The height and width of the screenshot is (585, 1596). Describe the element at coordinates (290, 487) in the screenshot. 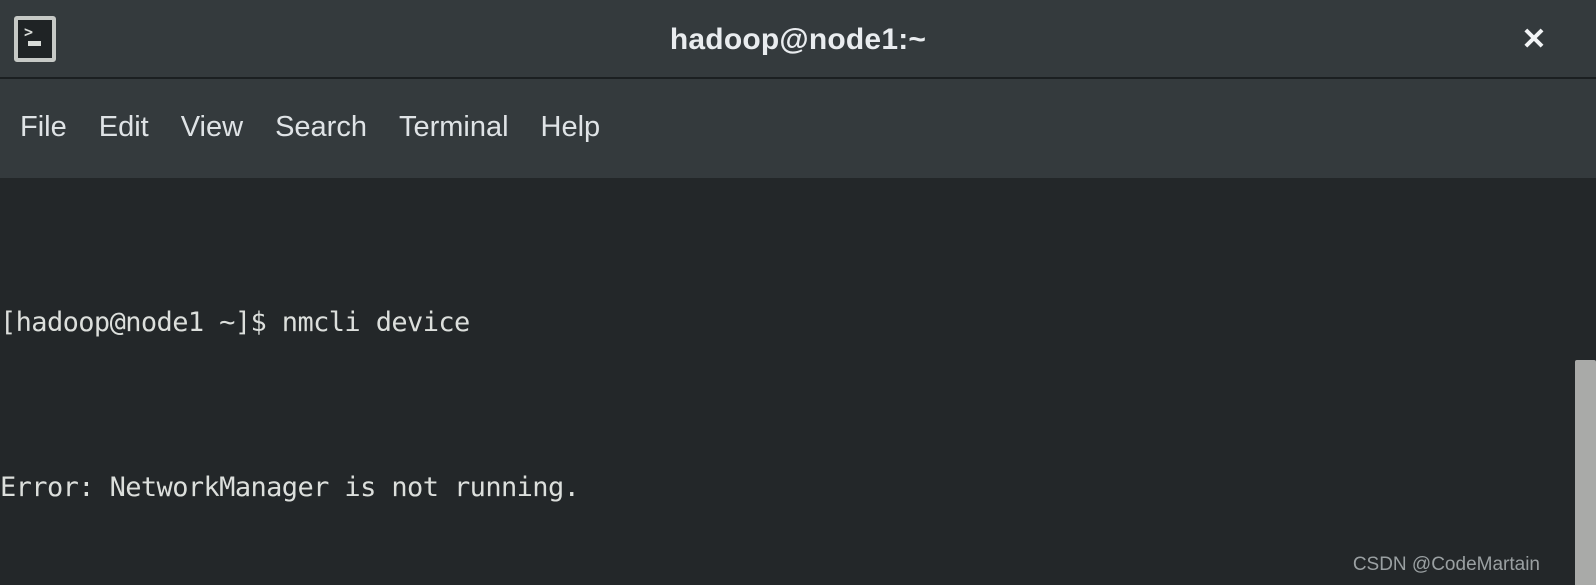

I see `terminal-line-error: Error: NetworkManager is not running.` at that location.